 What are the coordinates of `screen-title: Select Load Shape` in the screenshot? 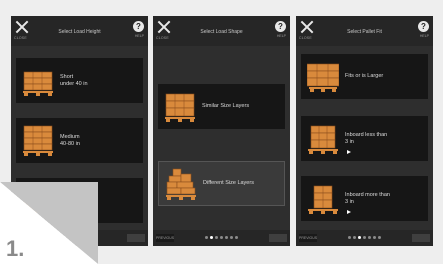 It's located at (221, 32).